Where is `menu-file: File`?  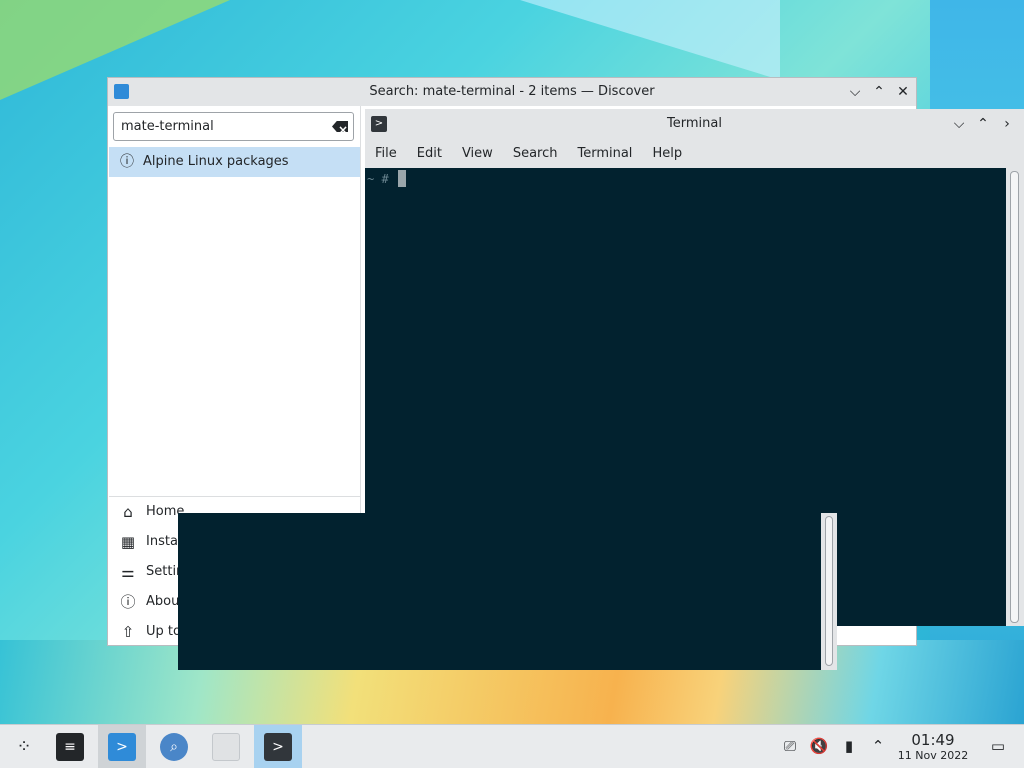
menu-file: File is located at coordinates (386, 154).